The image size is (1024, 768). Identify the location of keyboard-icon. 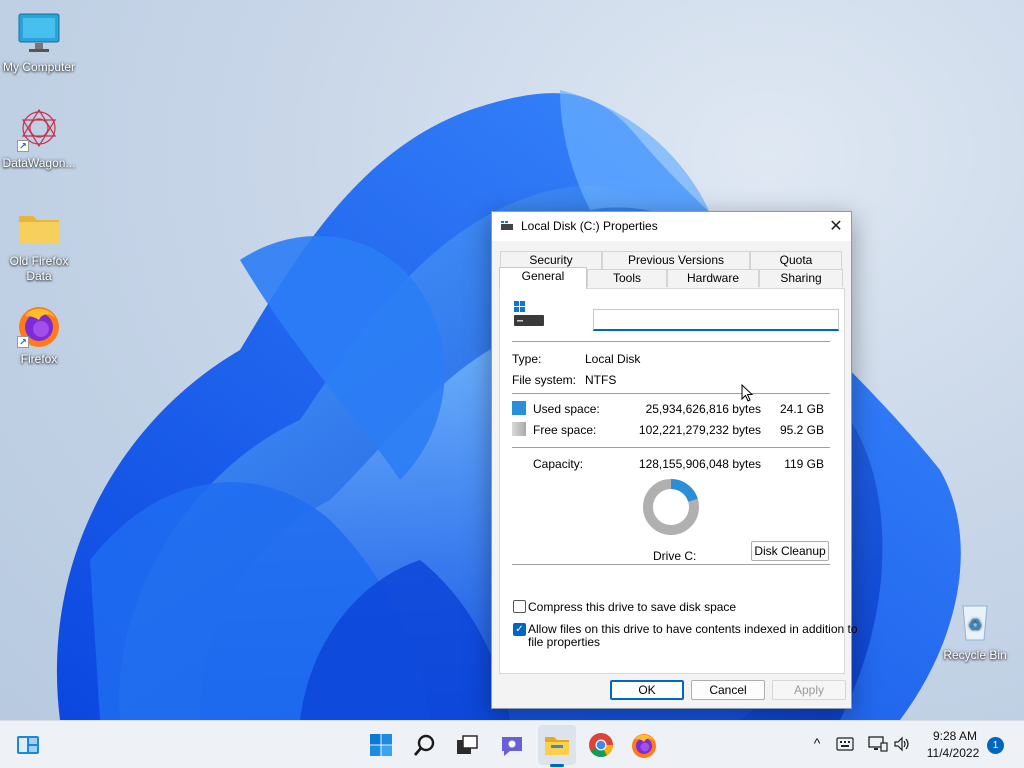
(845, 744).